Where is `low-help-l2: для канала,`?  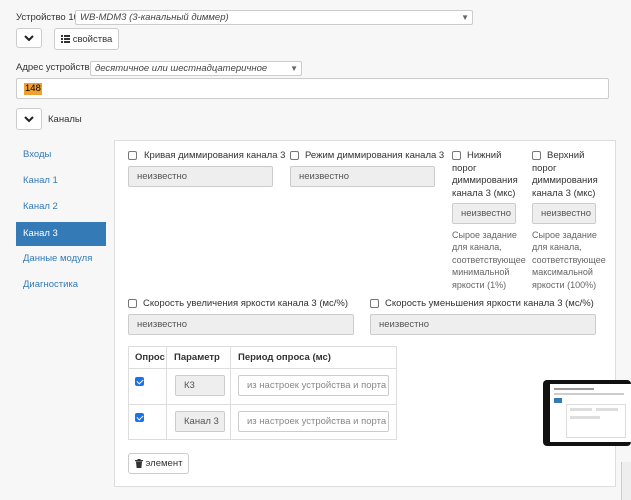 low-help-l2: для канала, is located at coordinates (477, 247).